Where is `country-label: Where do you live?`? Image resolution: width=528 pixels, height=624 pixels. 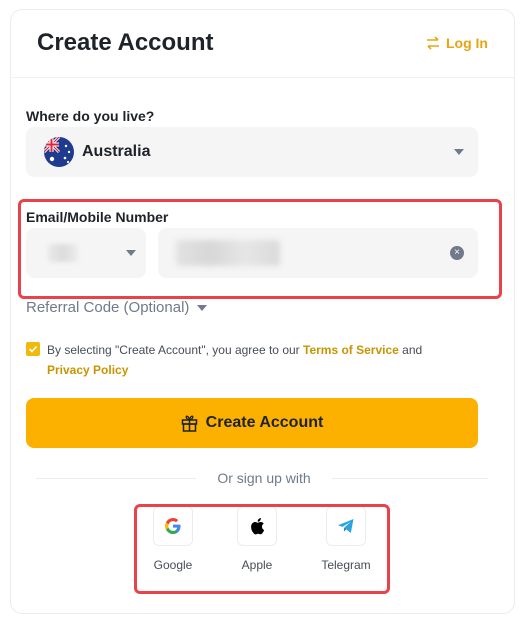
country-label: Where do you live? is located at coordinates (90, 116).